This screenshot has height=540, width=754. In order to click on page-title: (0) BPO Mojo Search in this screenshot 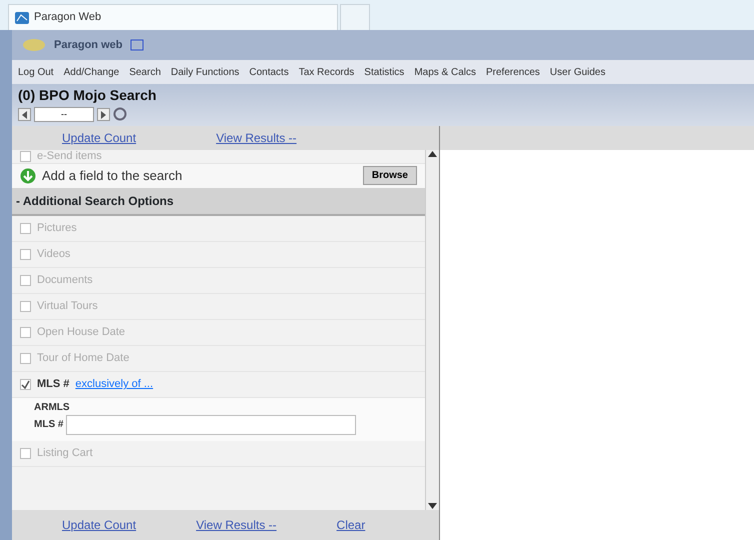, I will do `click(88, 95)`.